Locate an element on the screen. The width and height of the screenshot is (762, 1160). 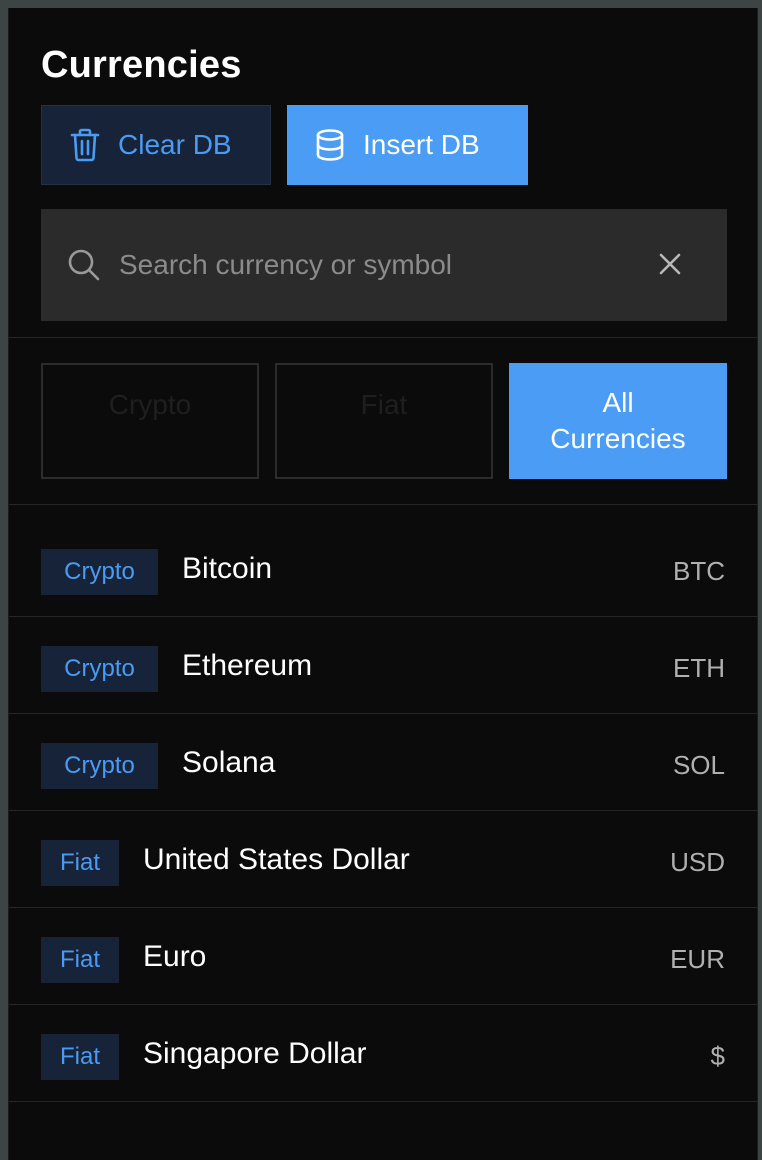
currency-symbol: BTC is located at coordinates (699, 571).